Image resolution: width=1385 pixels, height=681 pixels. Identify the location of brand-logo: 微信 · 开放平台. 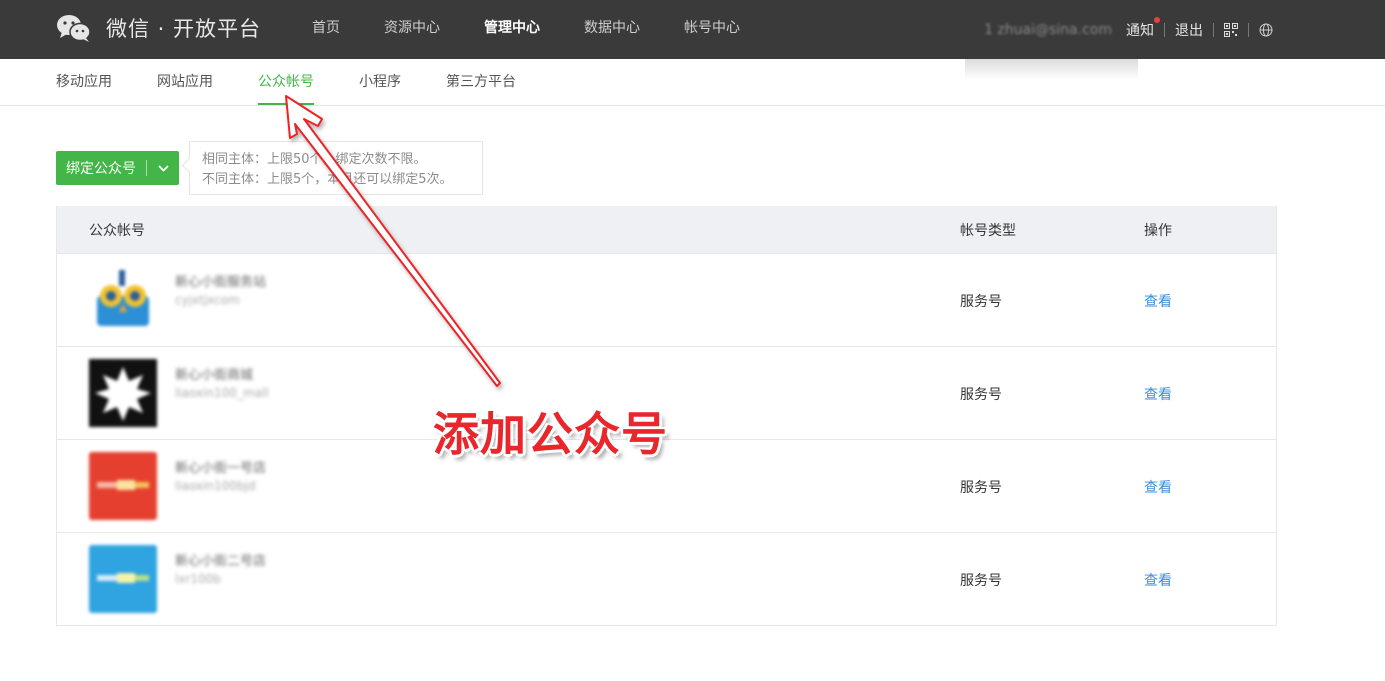
(158, 28).